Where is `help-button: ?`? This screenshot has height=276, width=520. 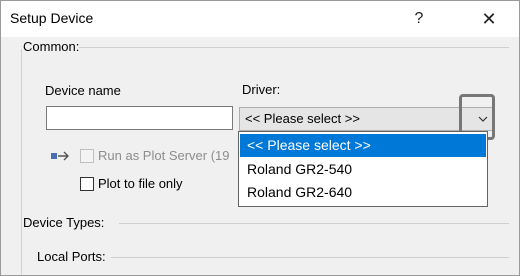
help-button: ? is located at coordinates (419, 19).